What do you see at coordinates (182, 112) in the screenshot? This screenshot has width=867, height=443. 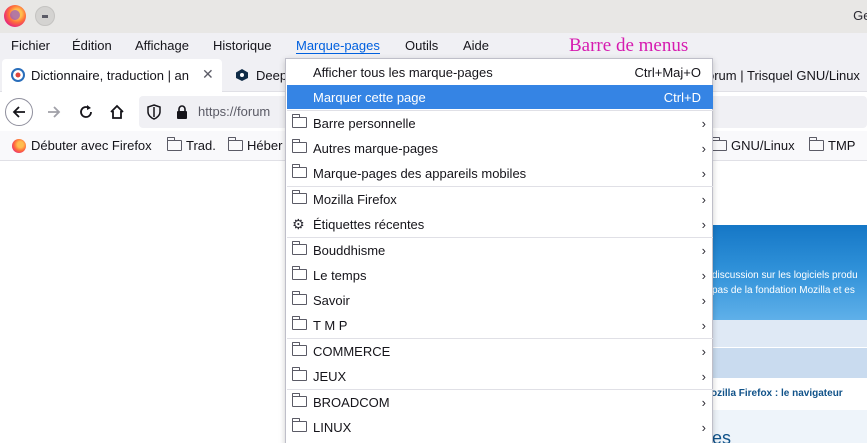 I see `lock-icon` at bounding box center [182, 112].